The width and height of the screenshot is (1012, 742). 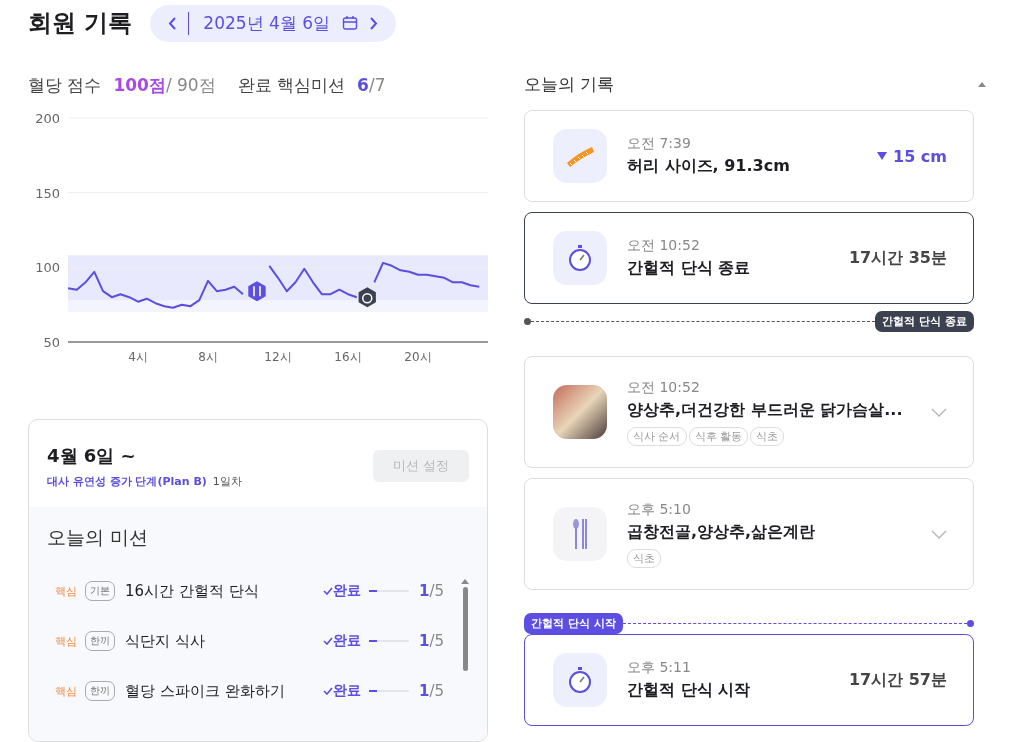 I want to click on record-card: 오전 10:52 간헐적 단식 종료 17시간 35분, so click(x=749, y=258).